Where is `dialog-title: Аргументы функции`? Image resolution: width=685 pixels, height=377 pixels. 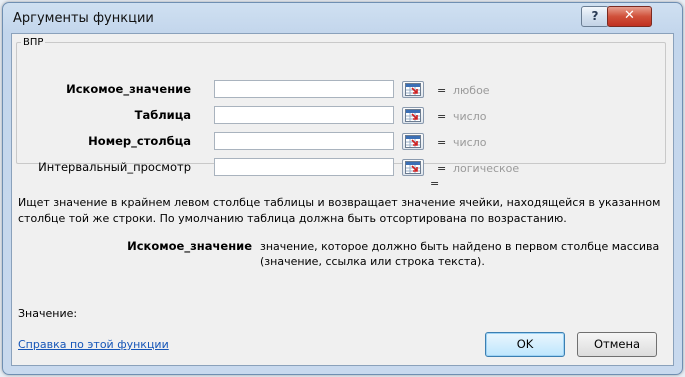 dialog-title: Аргументы функции is located at coordinates (83, 18).